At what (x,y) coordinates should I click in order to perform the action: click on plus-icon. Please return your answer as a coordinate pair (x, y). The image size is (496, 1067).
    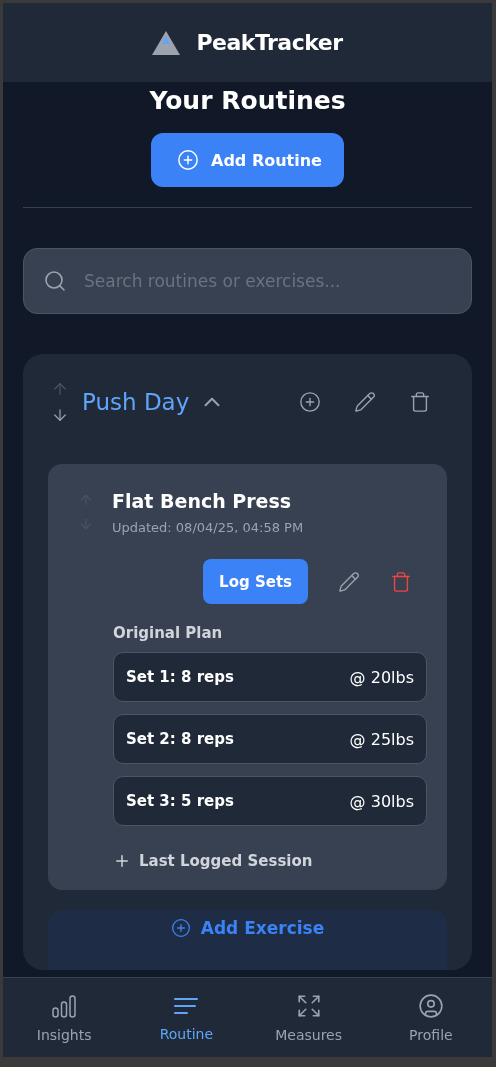
    Looking at the image, I should click on (122, 861).